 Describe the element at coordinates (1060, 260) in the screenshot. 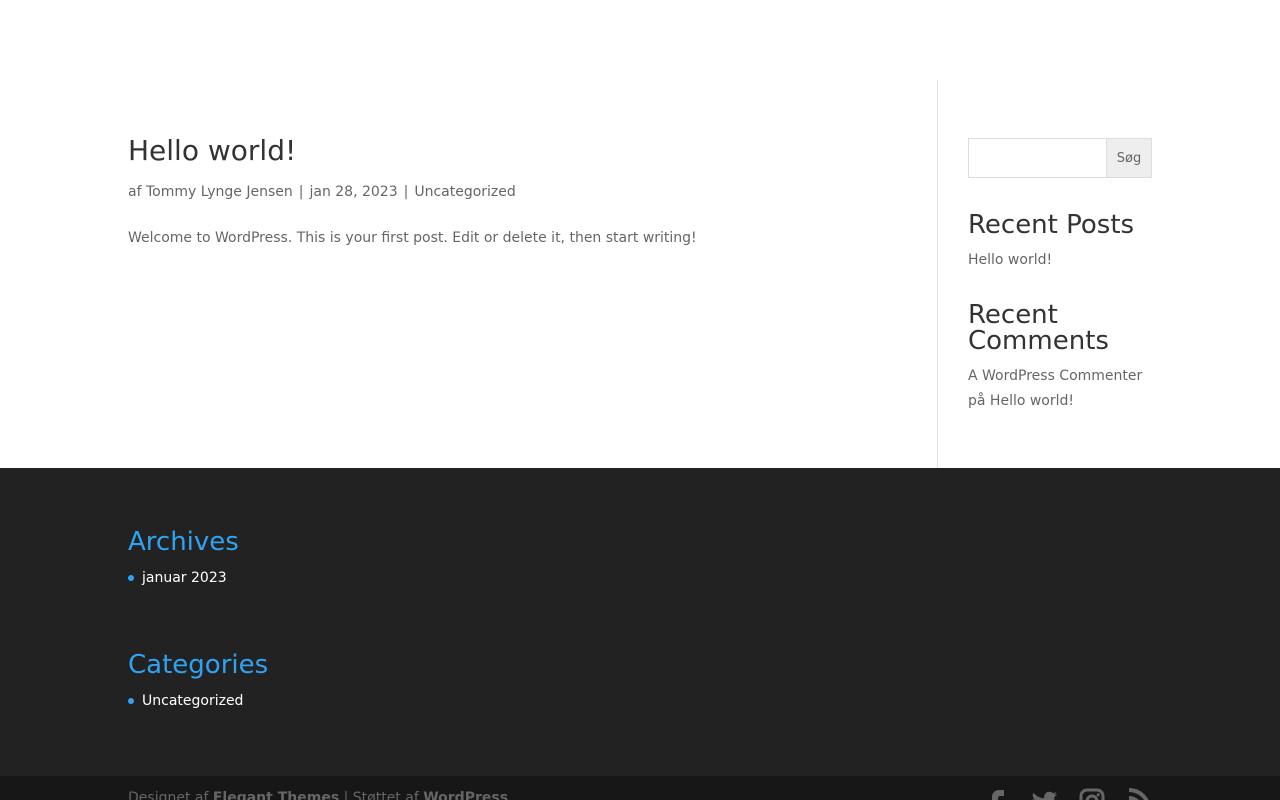

I see `recent-post-item: Hello world!` at that location.